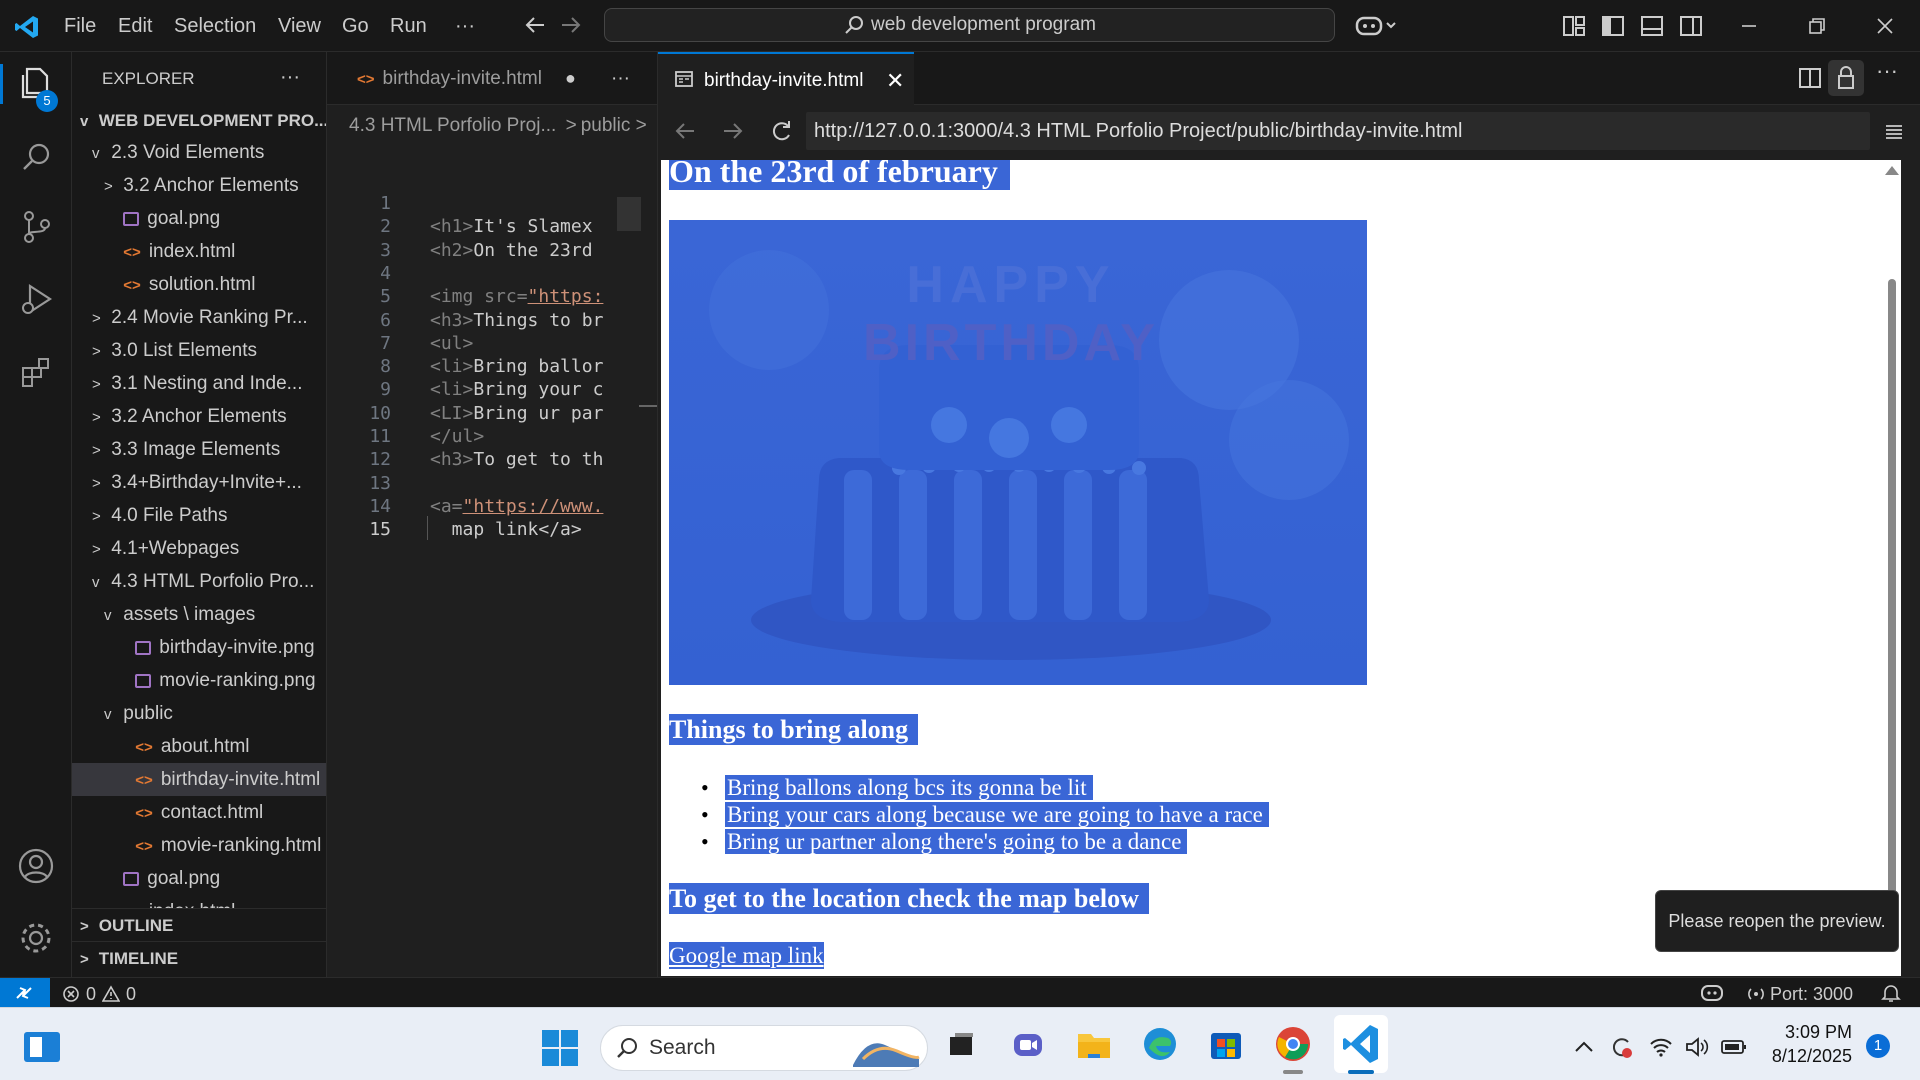 The width and height of the screenshot is (1920, 1080). What do you see at coordinates (685, 131) in the screenshot?
I see `browser-back-icon` at bounding box center [685, 131].